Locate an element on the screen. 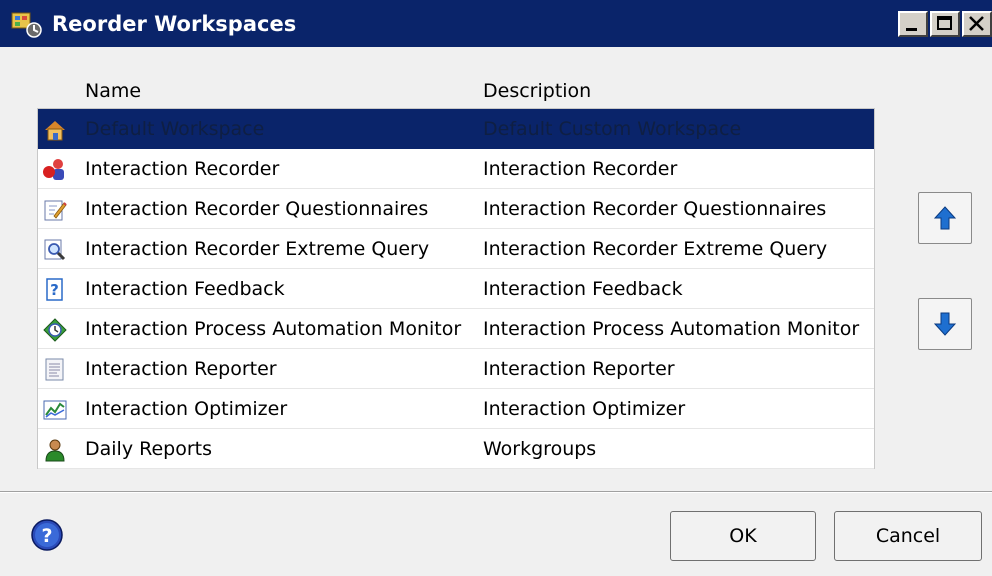 This screenshot has height=576, width=992. close-icon is located at coordinates (976, 23).